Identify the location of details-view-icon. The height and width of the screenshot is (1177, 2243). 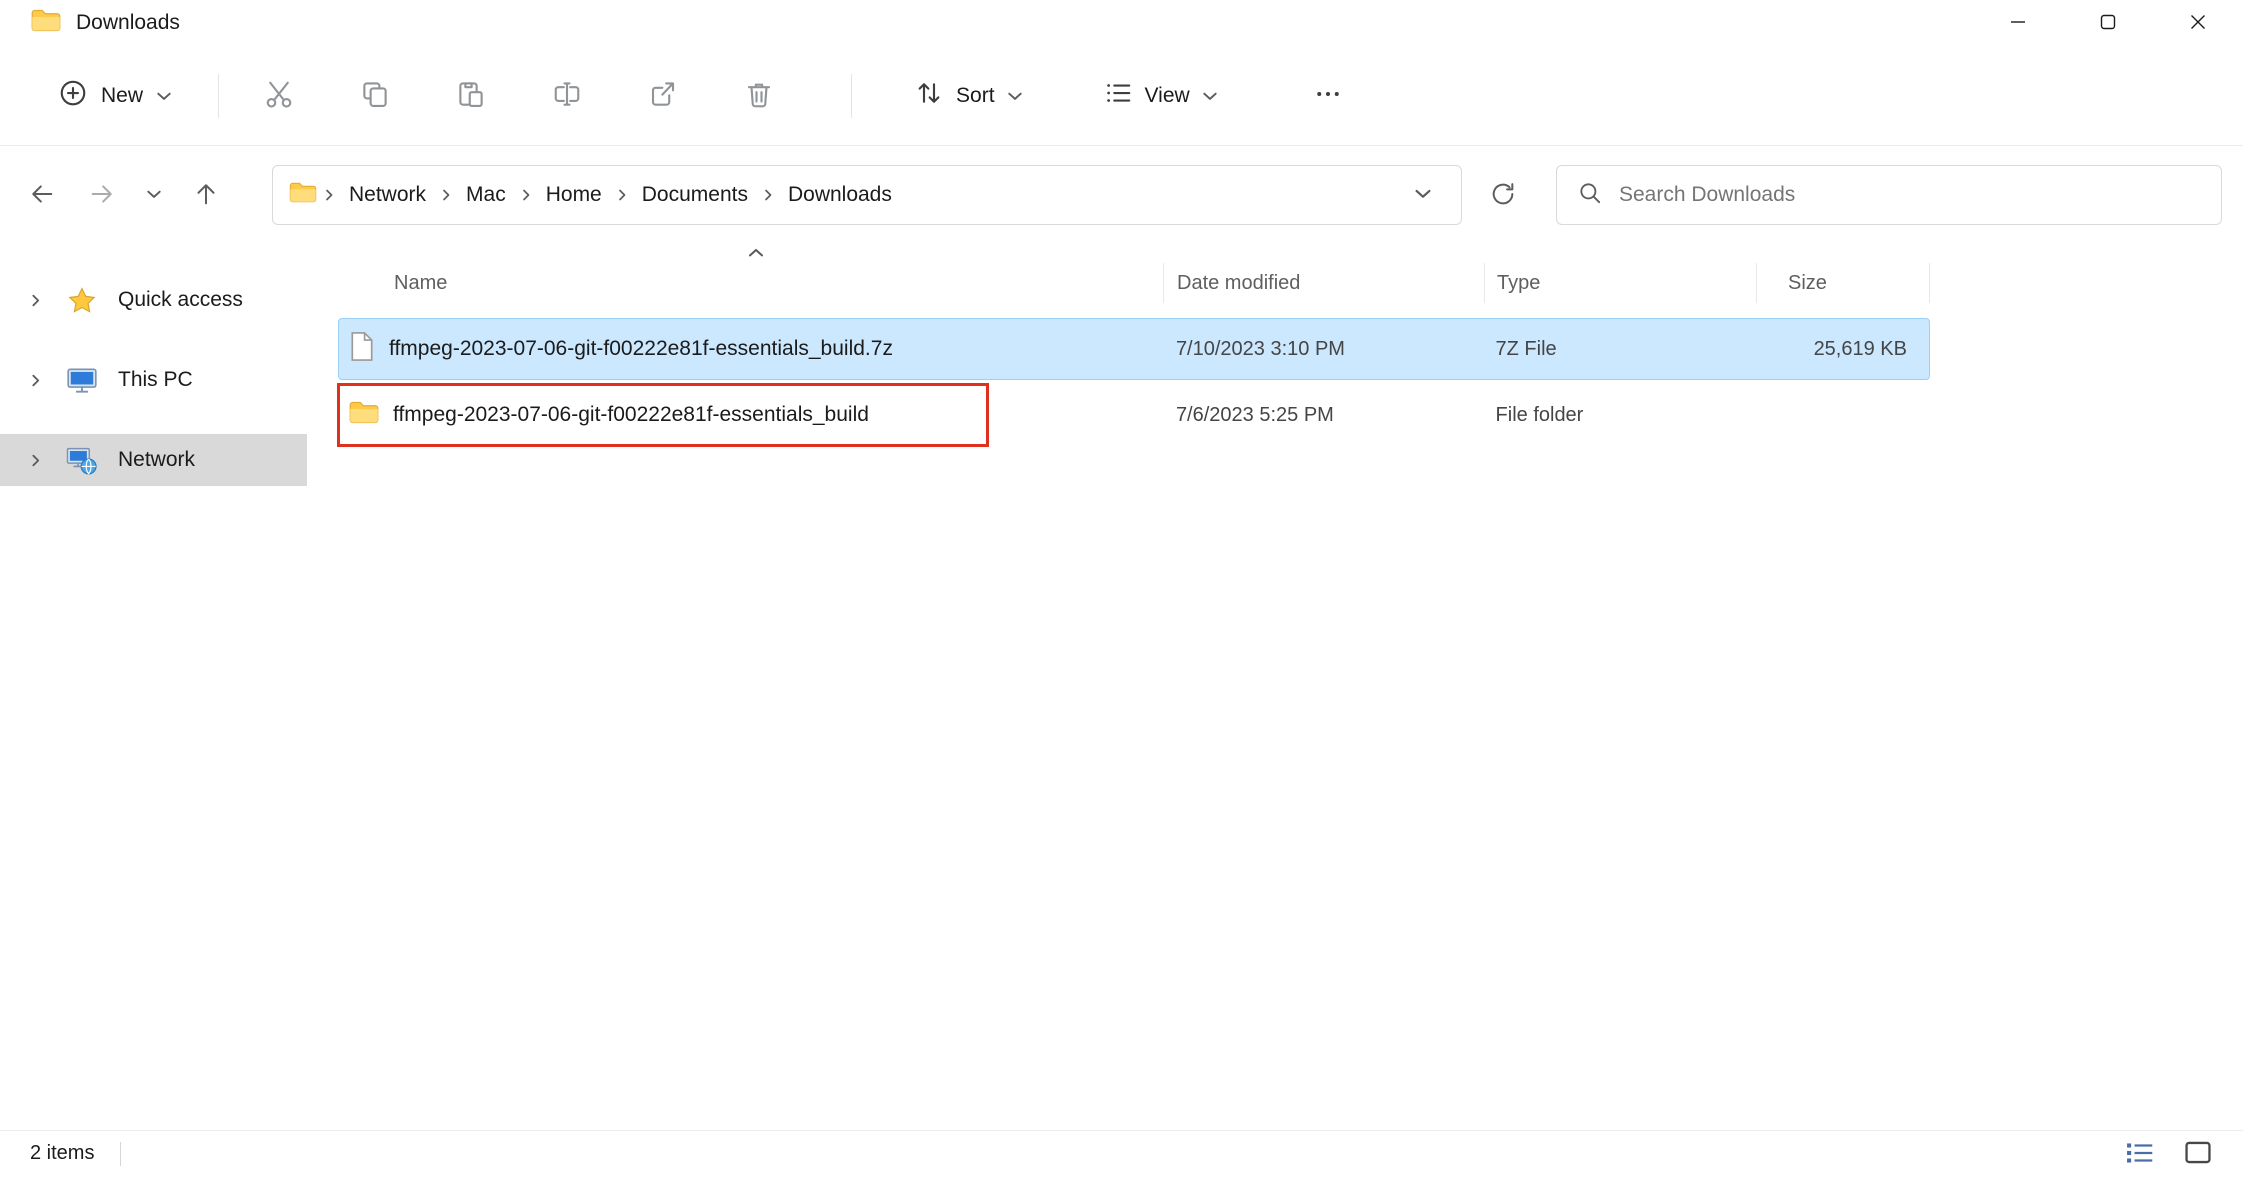
(2140, 1154).